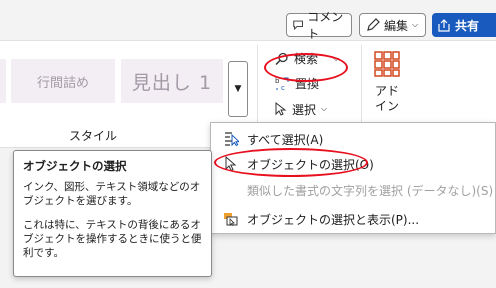 This screenshot has width=496, height=288. I want to click on menu-item-select-similar-formatting: 類似した書式の文字列を選択 (データなし)(S), so click(353, 190).